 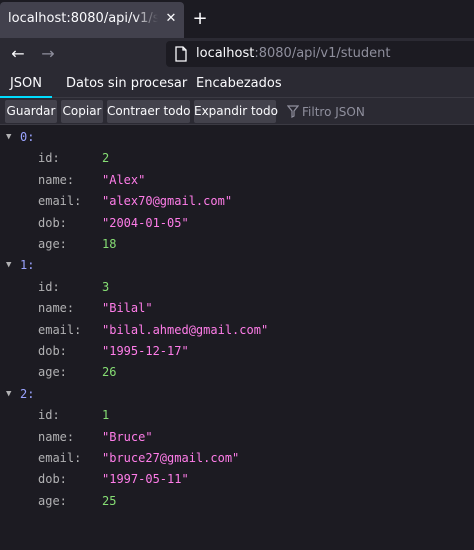 What do you see at coordinates (237, 158) in the screenshot?
I see `json-field-row: id: 2` at bounding box center [237, 158].